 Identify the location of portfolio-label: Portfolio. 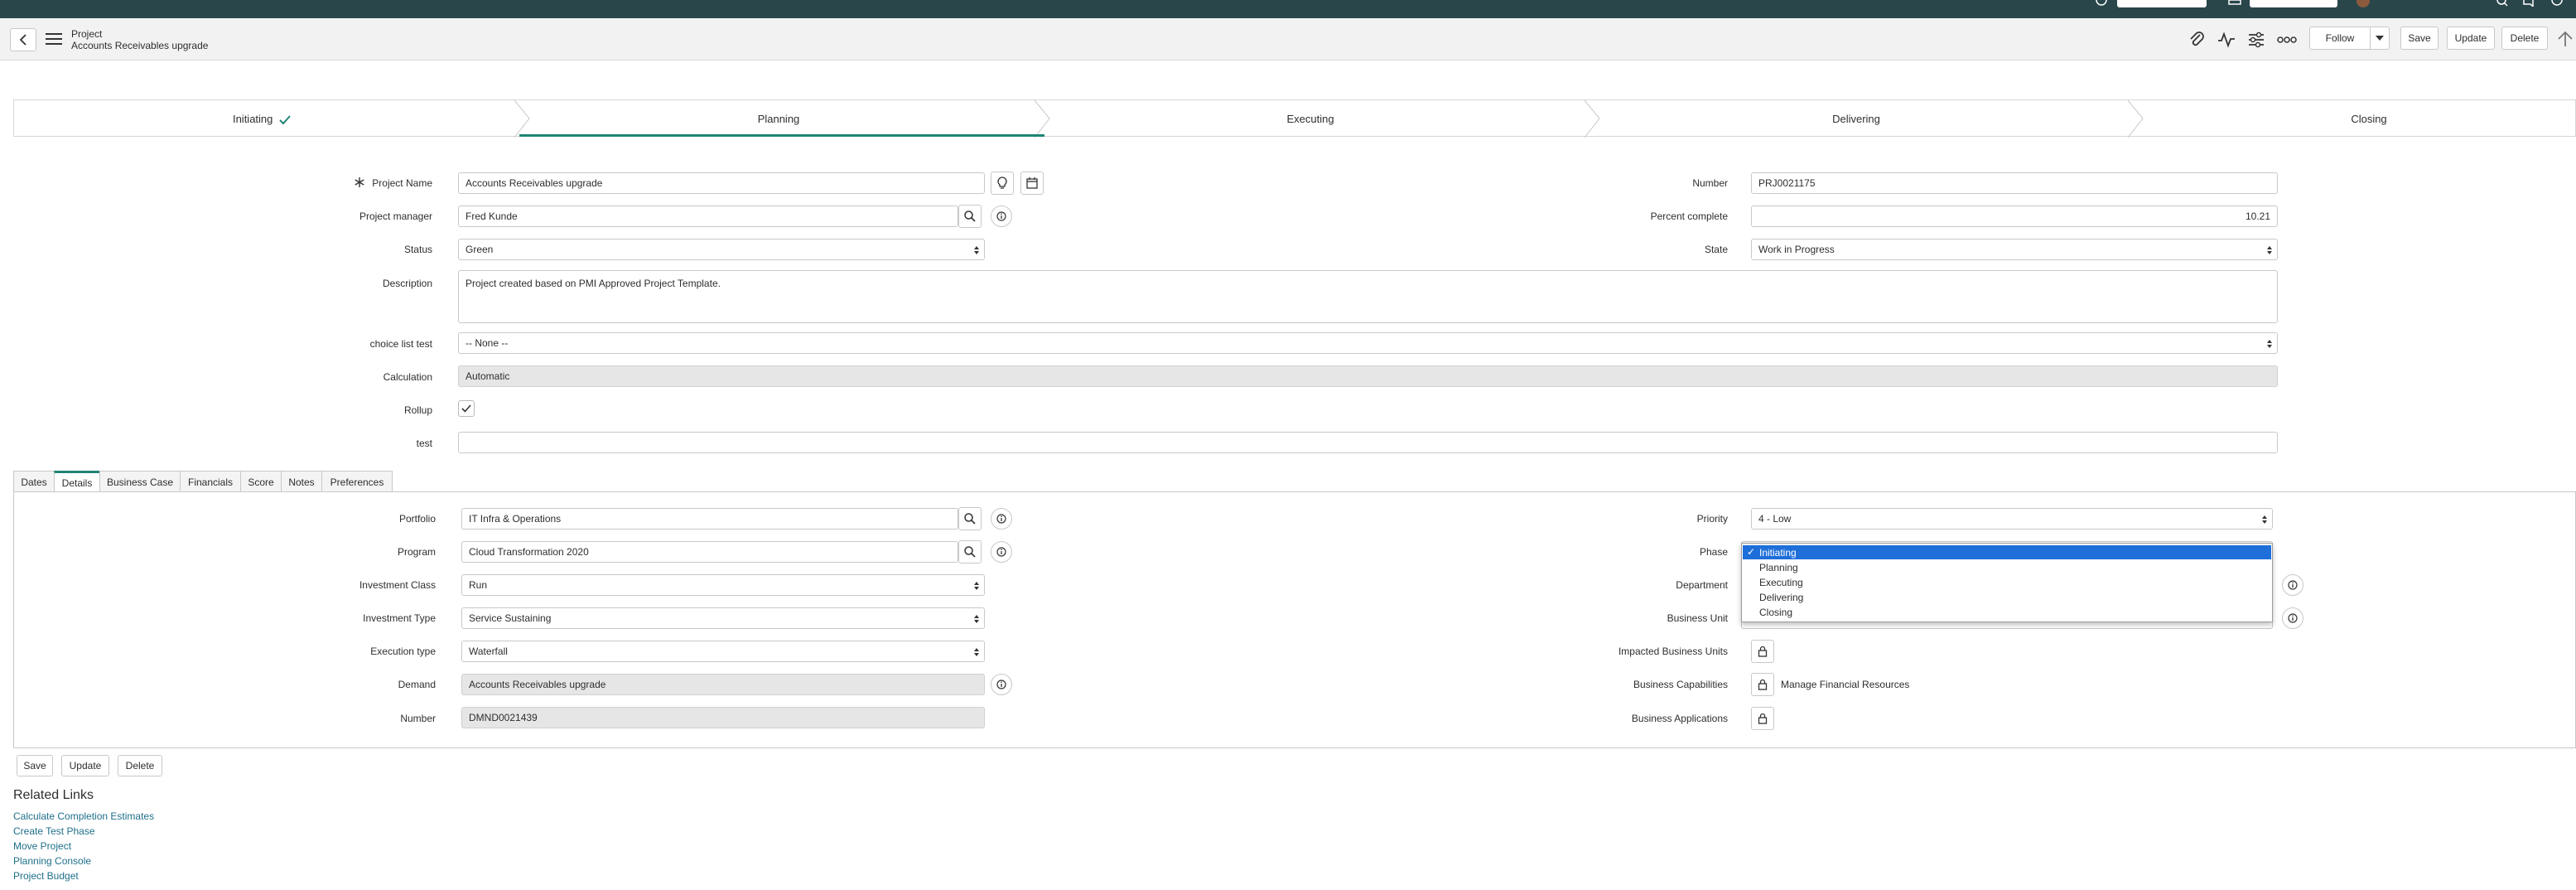
(417, 519).